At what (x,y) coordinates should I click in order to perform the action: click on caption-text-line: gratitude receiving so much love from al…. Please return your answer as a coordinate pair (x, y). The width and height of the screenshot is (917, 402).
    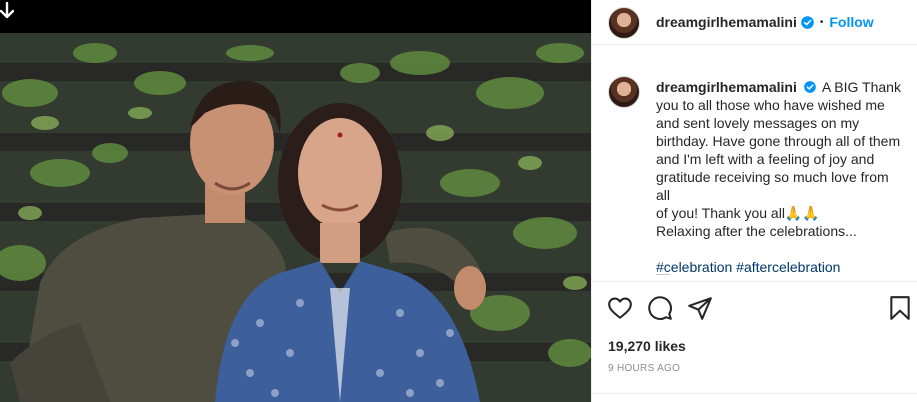
    Looking at the image, I should click on (772, 186).